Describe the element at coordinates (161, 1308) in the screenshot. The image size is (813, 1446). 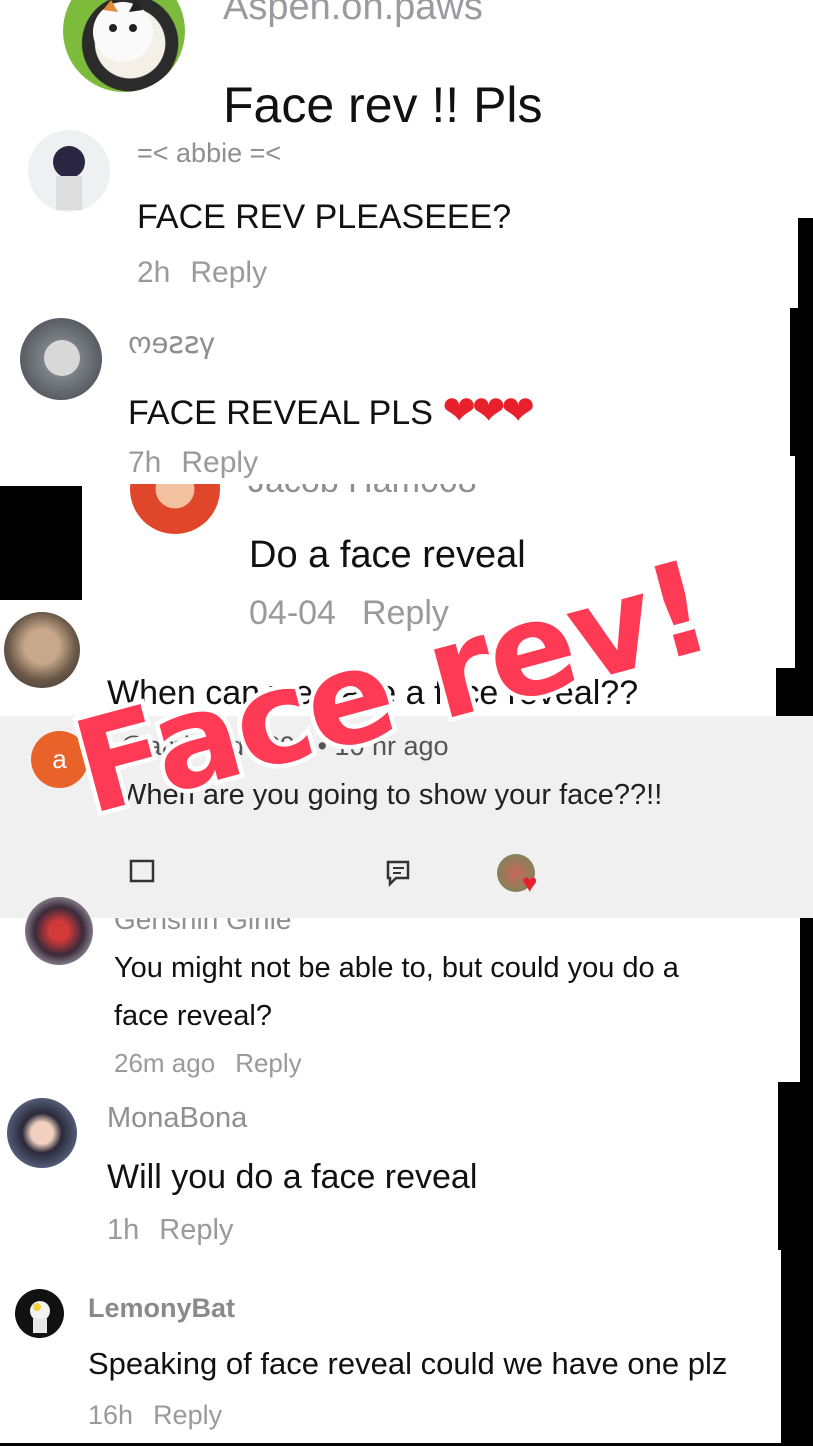
I see `commenter-name: LemonyBat` at that location.